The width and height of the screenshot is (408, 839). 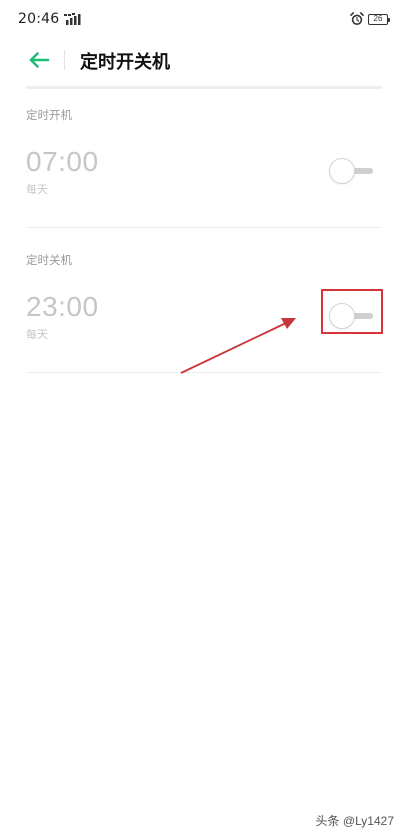 What do you see at coordinates (39, 19) in the screenshot?
I see `status-time: 20:46` at bounding box center [39, 19].